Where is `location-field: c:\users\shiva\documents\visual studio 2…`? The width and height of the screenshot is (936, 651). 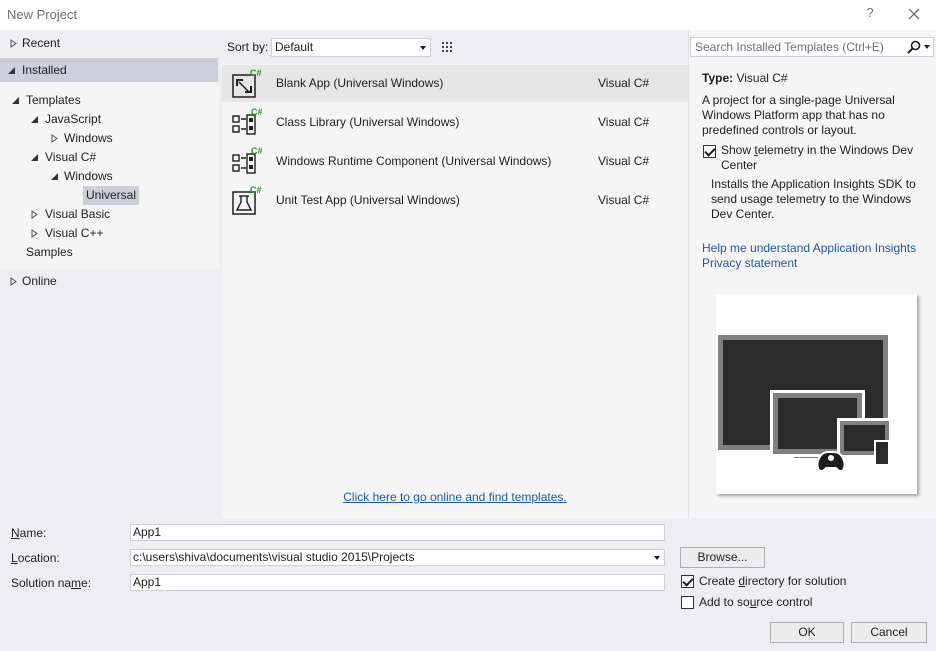
location-field: c:\users\shiva\documents\visual studio 2… is located at coordinates (397, 557).